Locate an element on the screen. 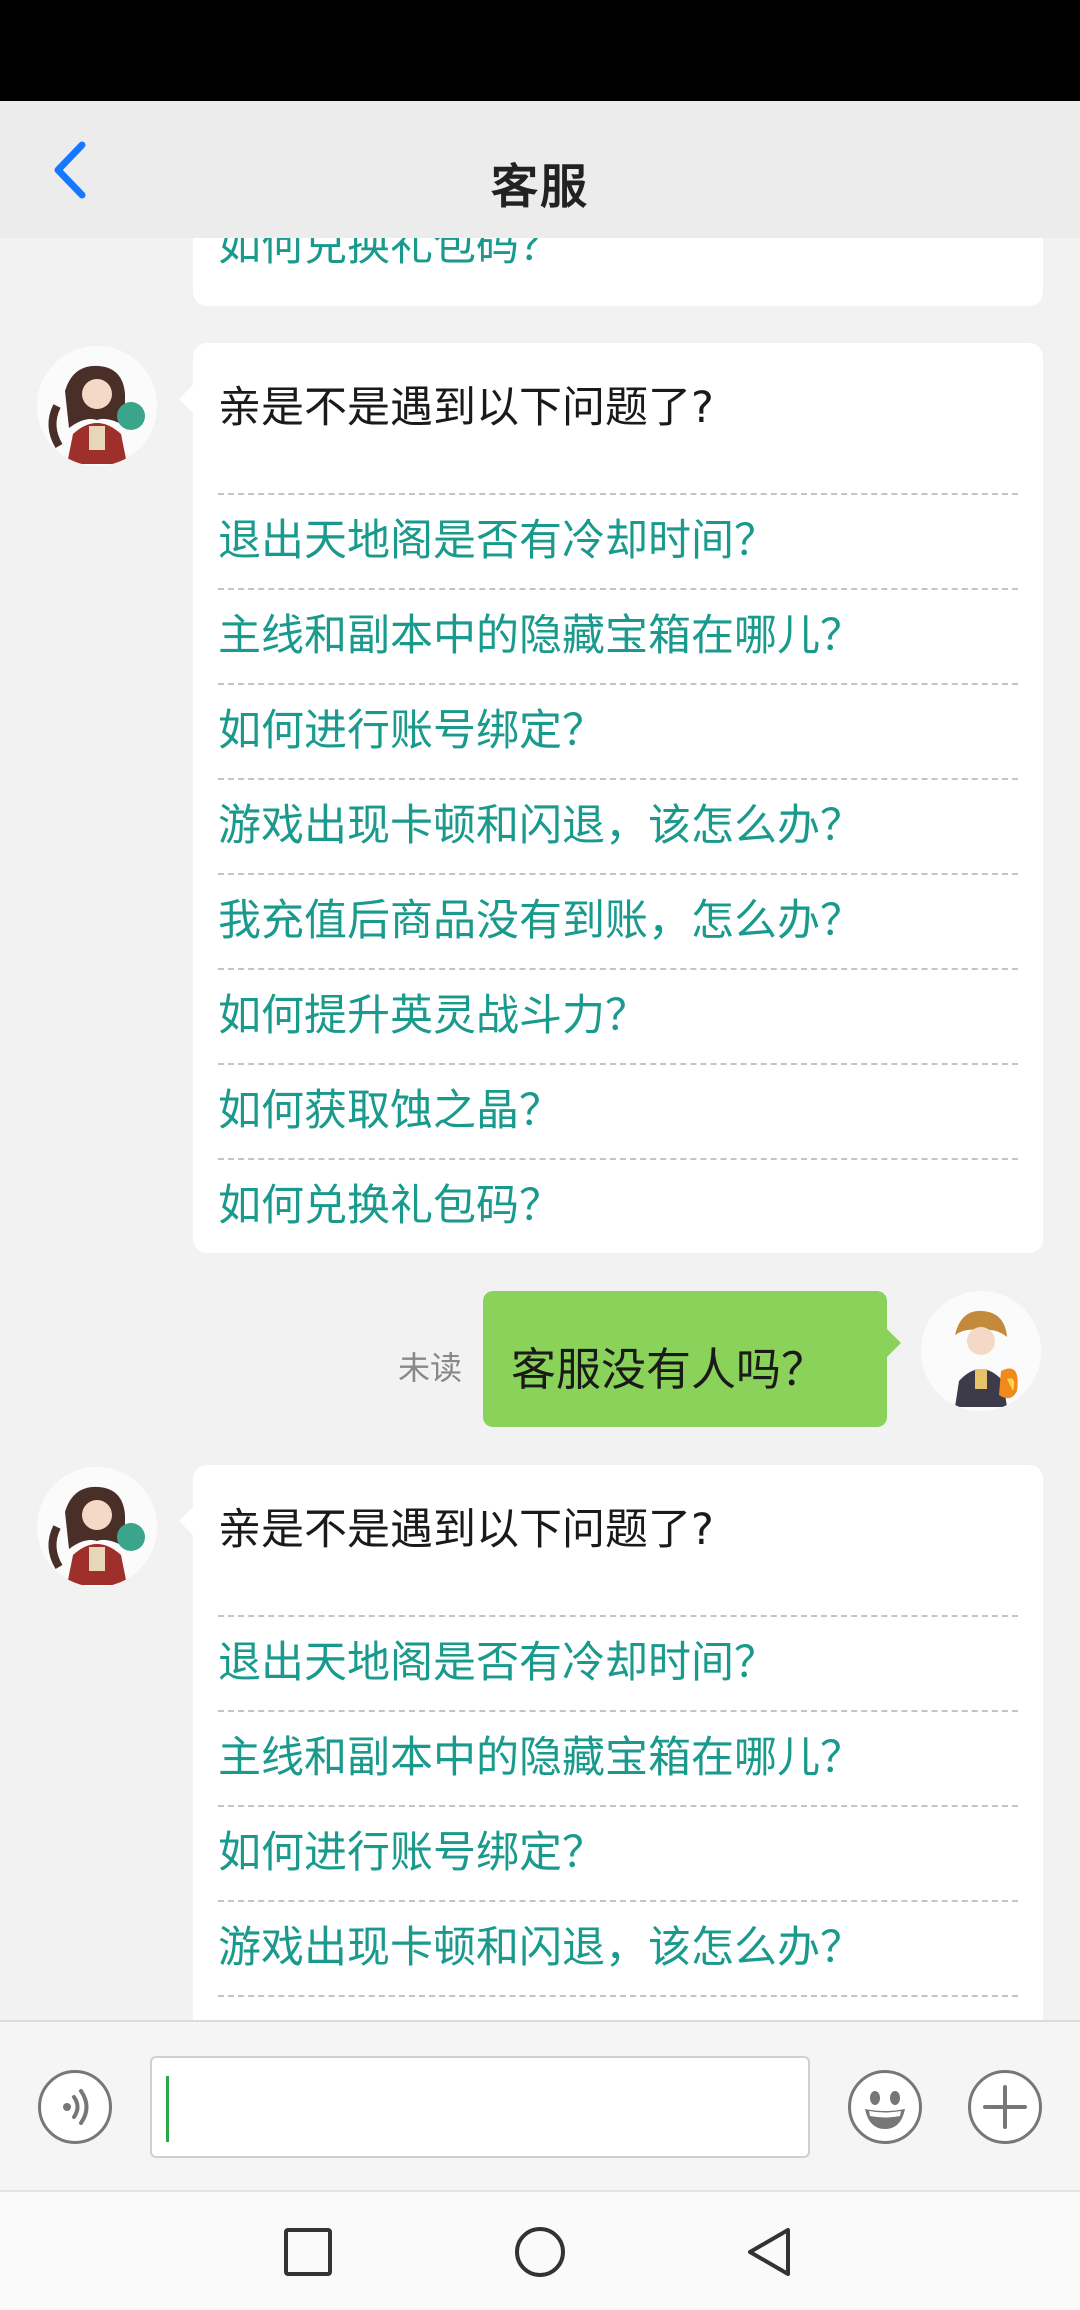 The height and width of the screenshot is (2310, 1080). user-message-text: 客服没有人吗？ is located at coordinates (669, 1369).